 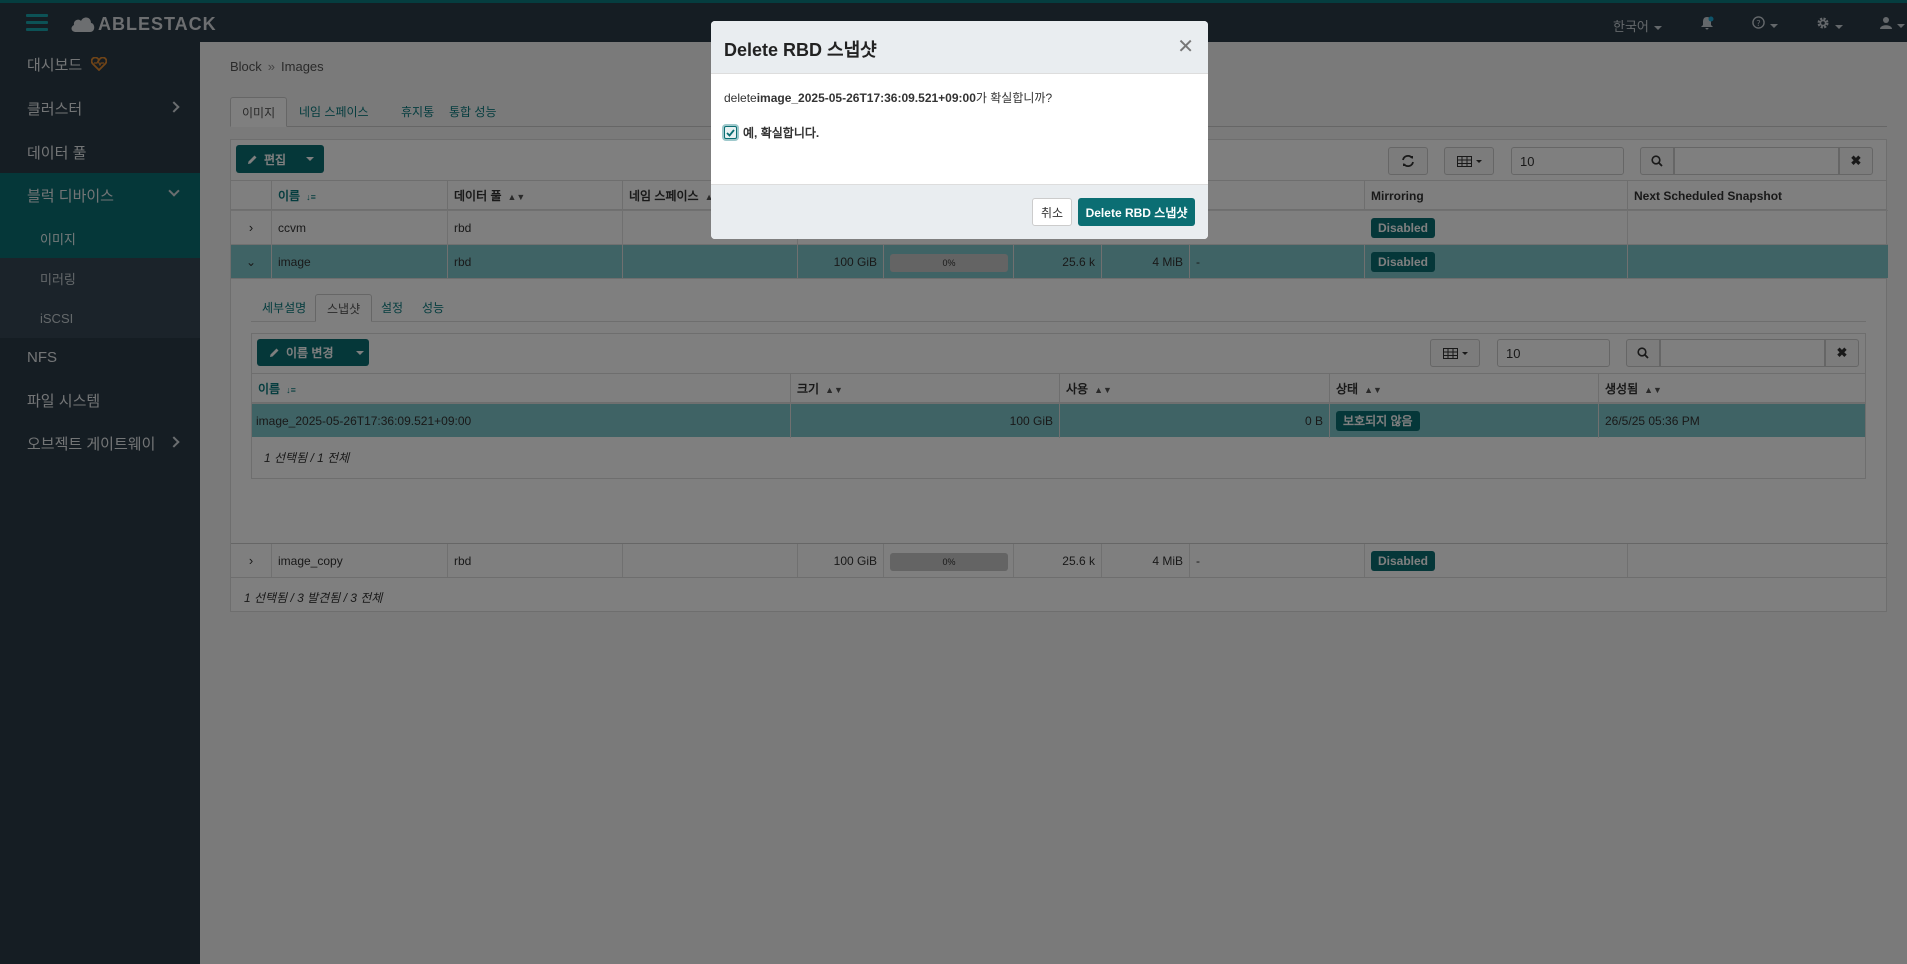 What do you see at coordinates (959, 47) in the screenshot?
I see `modal-header: Delete RBD 스냅샷 ✕` at bounding box center [959, 47].